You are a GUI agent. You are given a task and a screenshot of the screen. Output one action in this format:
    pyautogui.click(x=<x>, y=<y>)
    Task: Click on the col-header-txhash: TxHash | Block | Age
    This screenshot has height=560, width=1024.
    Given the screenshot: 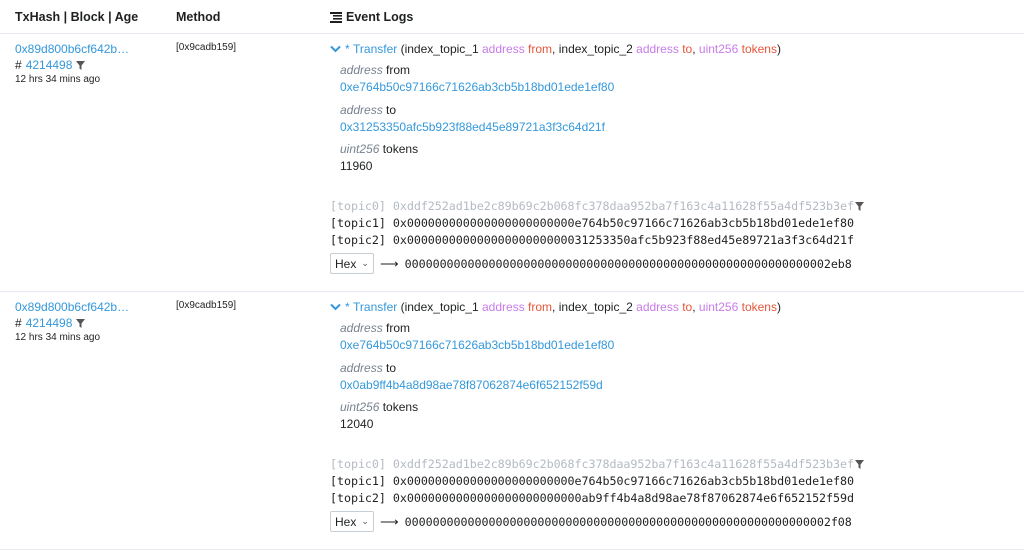 What is the action you would take?
    pyautogui.click(x=77, y=17)
    